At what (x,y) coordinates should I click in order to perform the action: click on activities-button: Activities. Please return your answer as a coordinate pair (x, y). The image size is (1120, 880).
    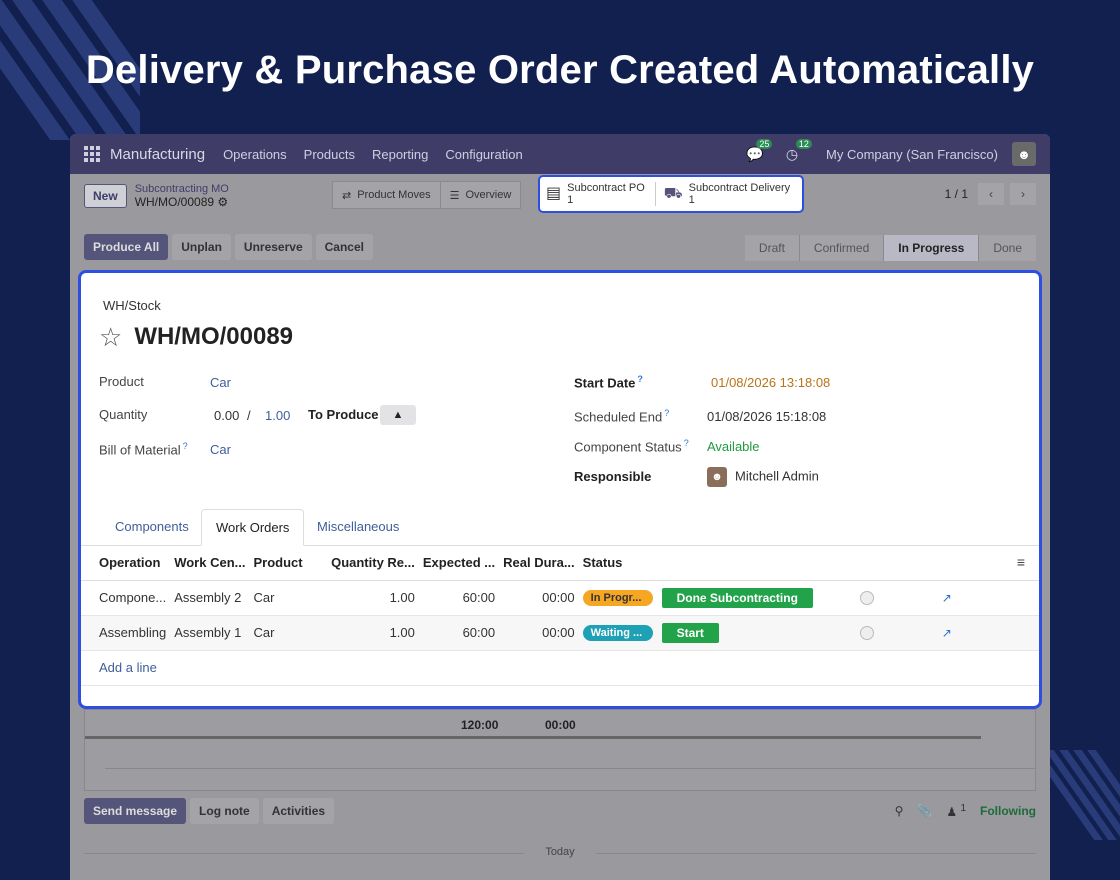
    Looking at the image, I should click on (298, 811).